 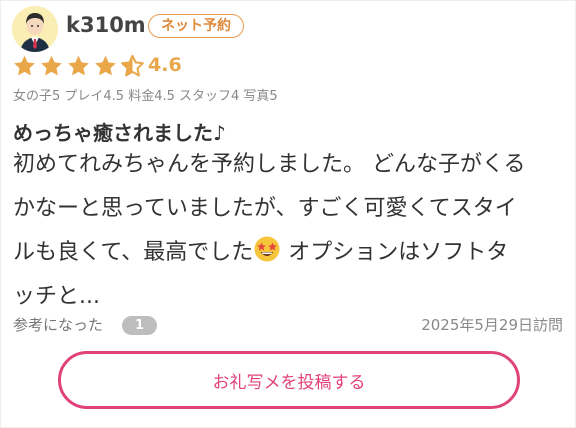 What do you see at coordinates (145, 96) in the screenshot?
I see `sub-ratings: 女の子5 プレイ4.5 料金4.5 スタッフ4 写真5` at bounding box center [145, 96].